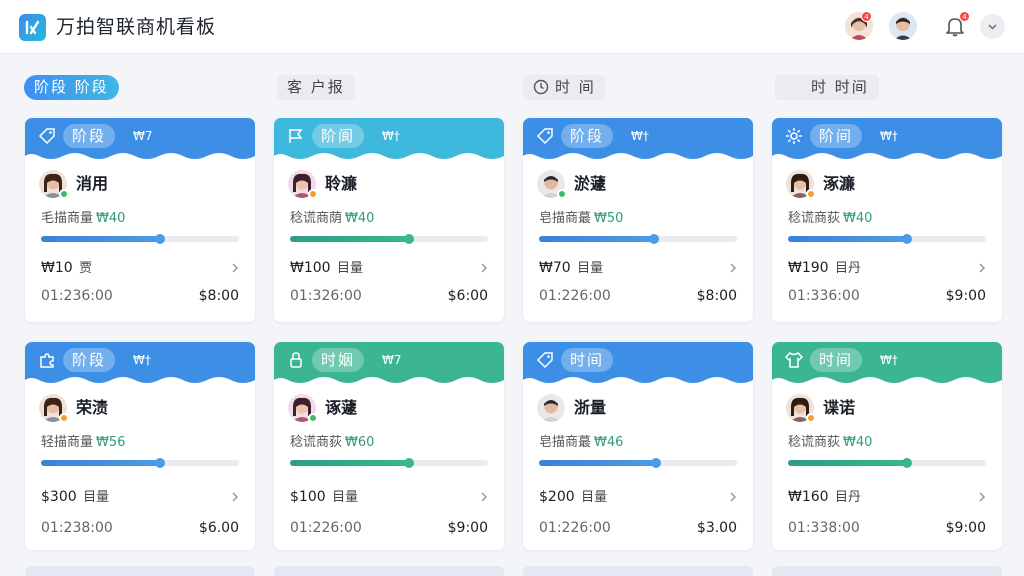  I want to click on deal-card: 阶段 ₩7 消用 毛描商量 ₩40 ₩10 贾 01:236:00 $8:00, so click(140, 220).